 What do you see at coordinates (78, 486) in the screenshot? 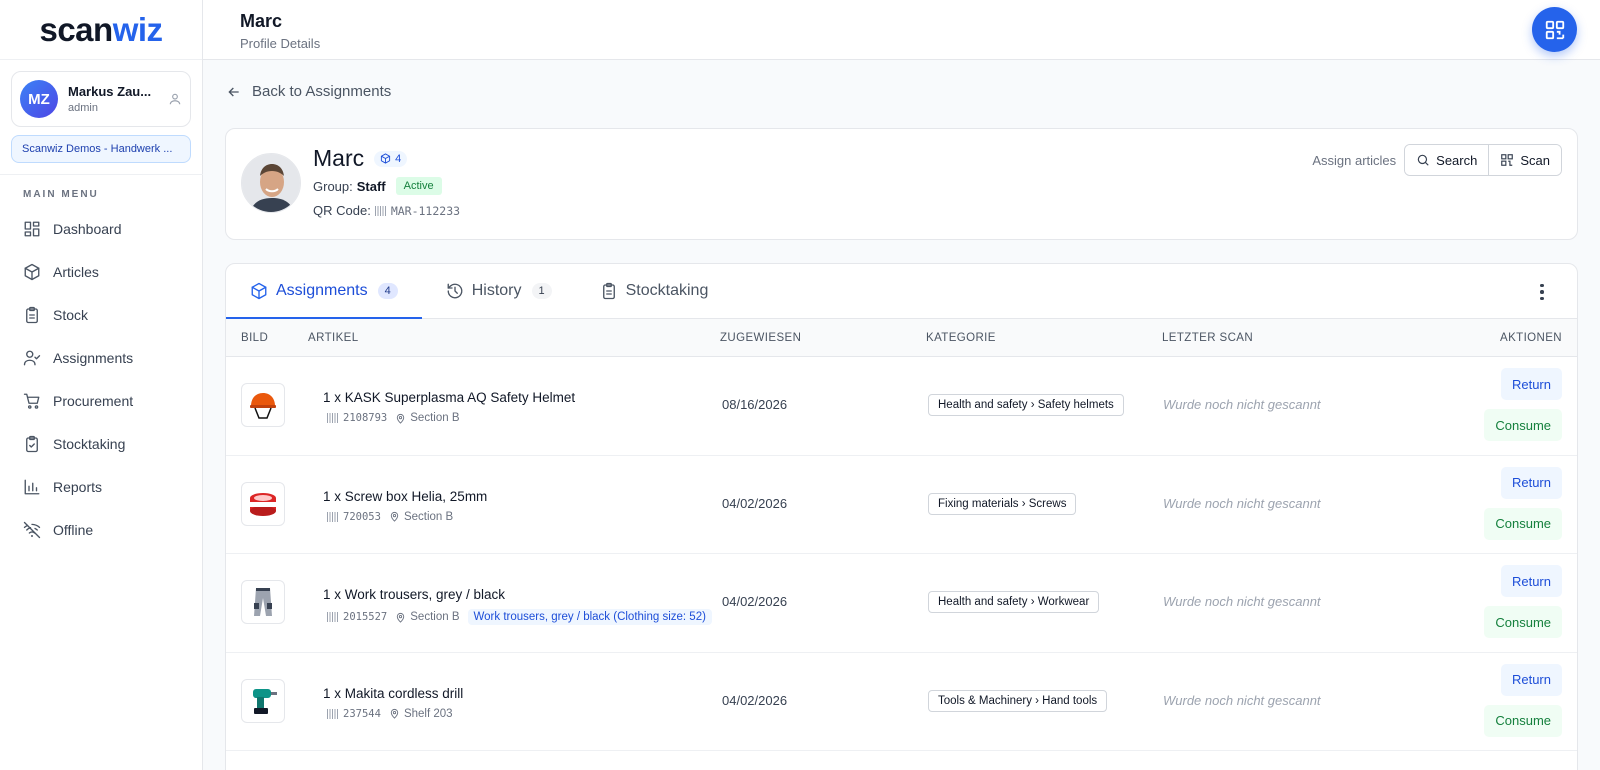
I see `sidebar-item-label: Reports` at bounding box center [78, 486].